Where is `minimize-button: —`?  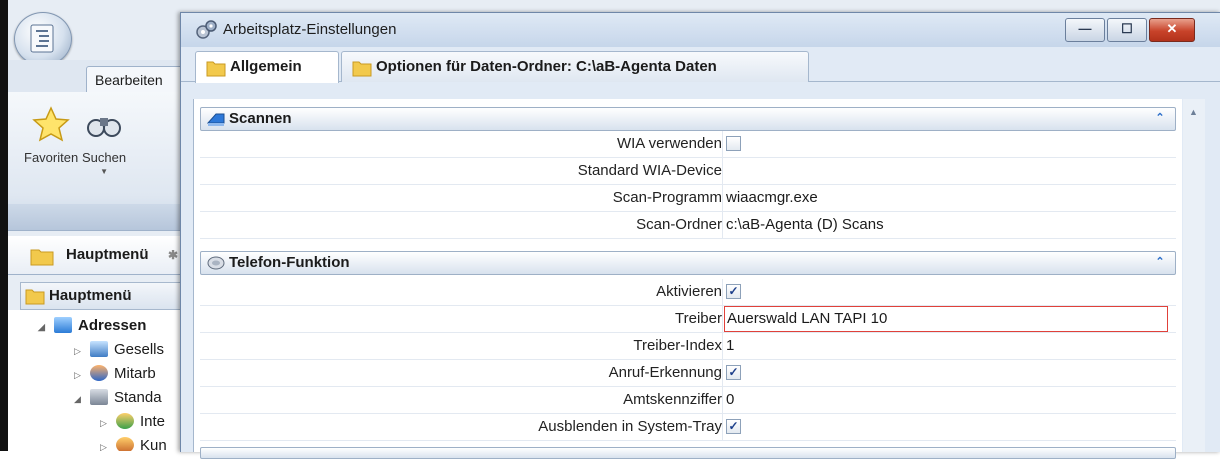
minimize-button: — is located at coordinates (1085, 30).